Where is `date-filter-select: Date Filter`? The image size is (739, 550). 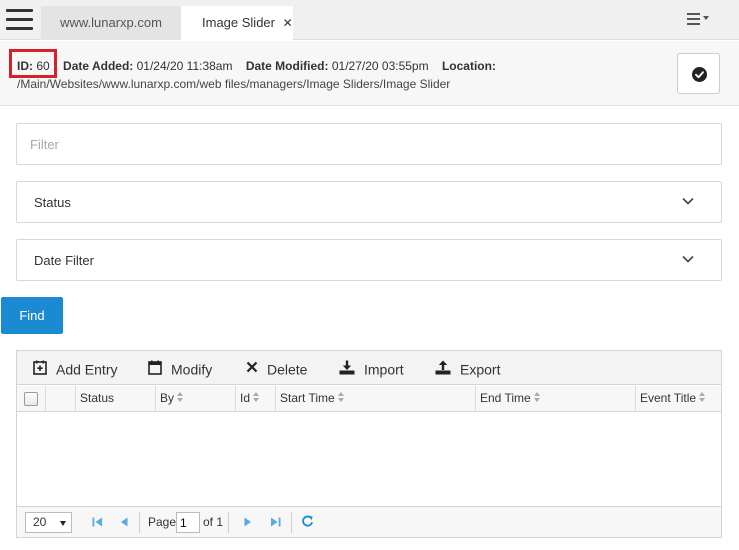 date-filter-select: Date Filter is located at coordinates (369, 260).